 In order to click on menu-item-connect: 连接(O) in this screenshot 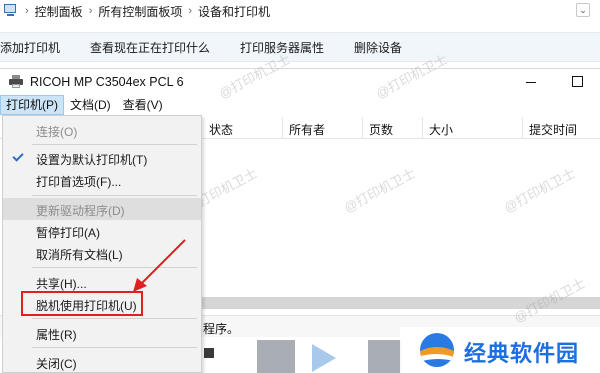, I will do `click(102, 130)`.